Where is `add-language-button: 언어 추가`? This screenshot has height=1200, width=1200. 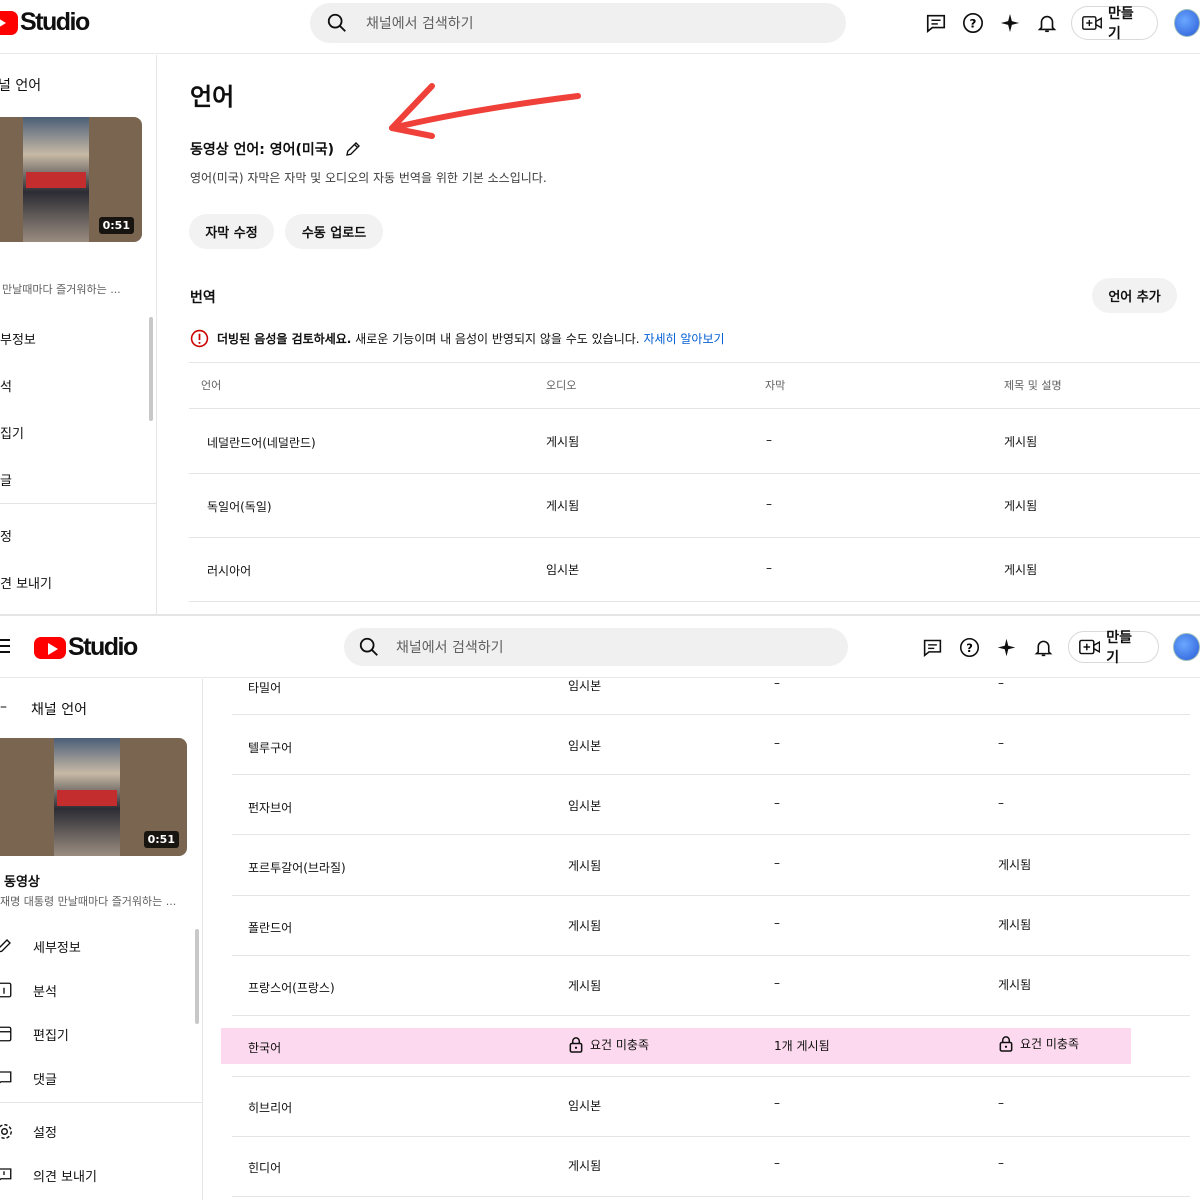
add-language-button: 언어 추가 is located at coordinates (1134, 295).